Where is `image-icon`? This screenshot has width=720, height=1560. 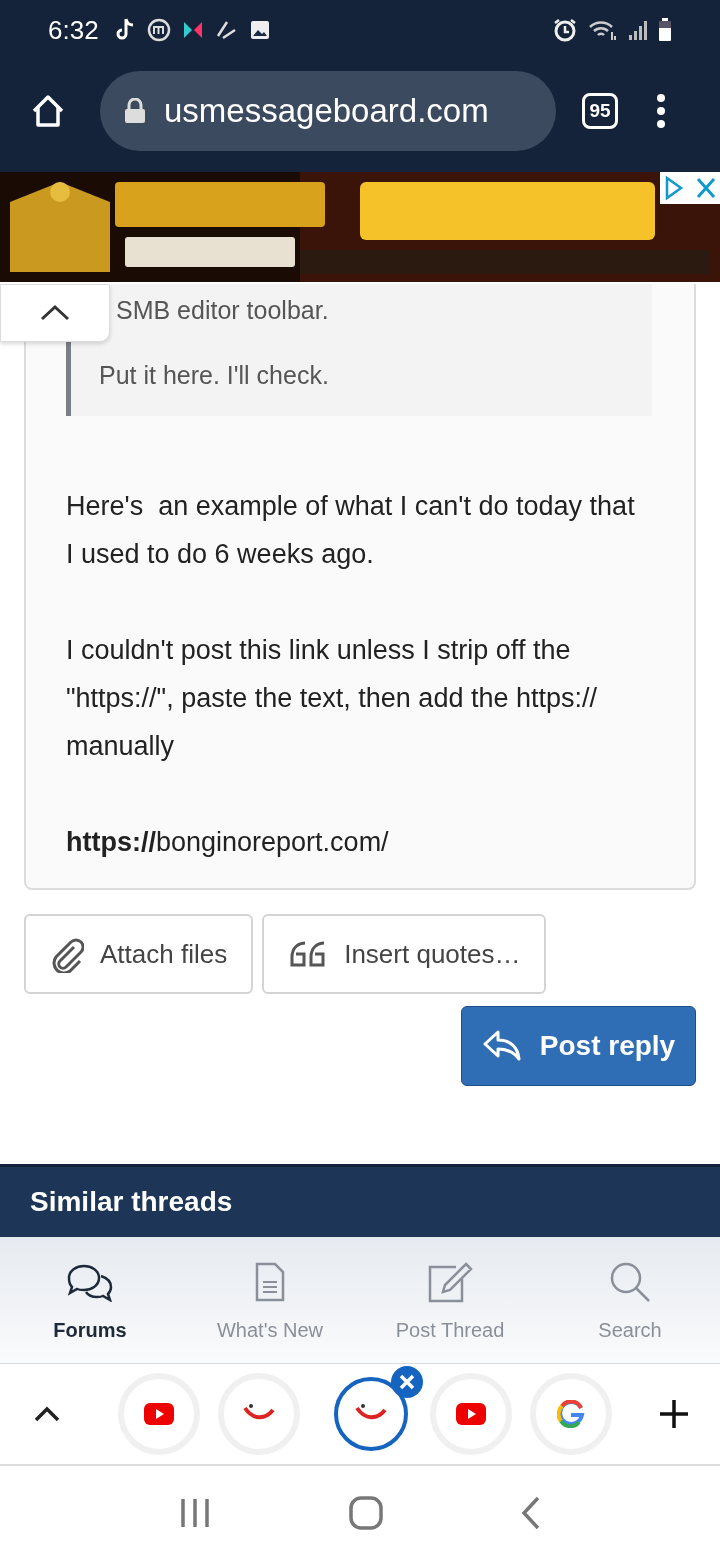
image-icon is located at coordinates (259, 30).